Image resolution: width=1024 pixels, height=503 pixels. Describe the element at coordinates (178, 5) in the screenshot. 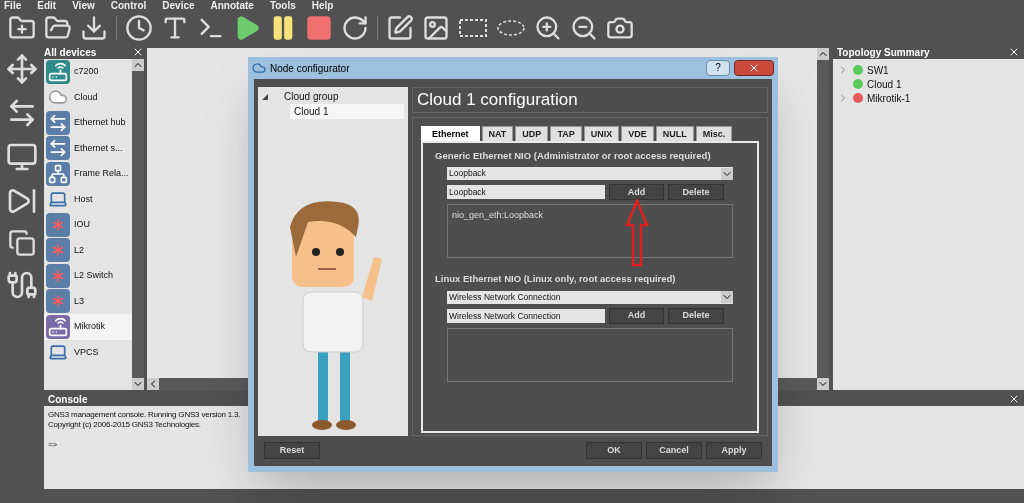

I see `menu-item: Device` at that location.